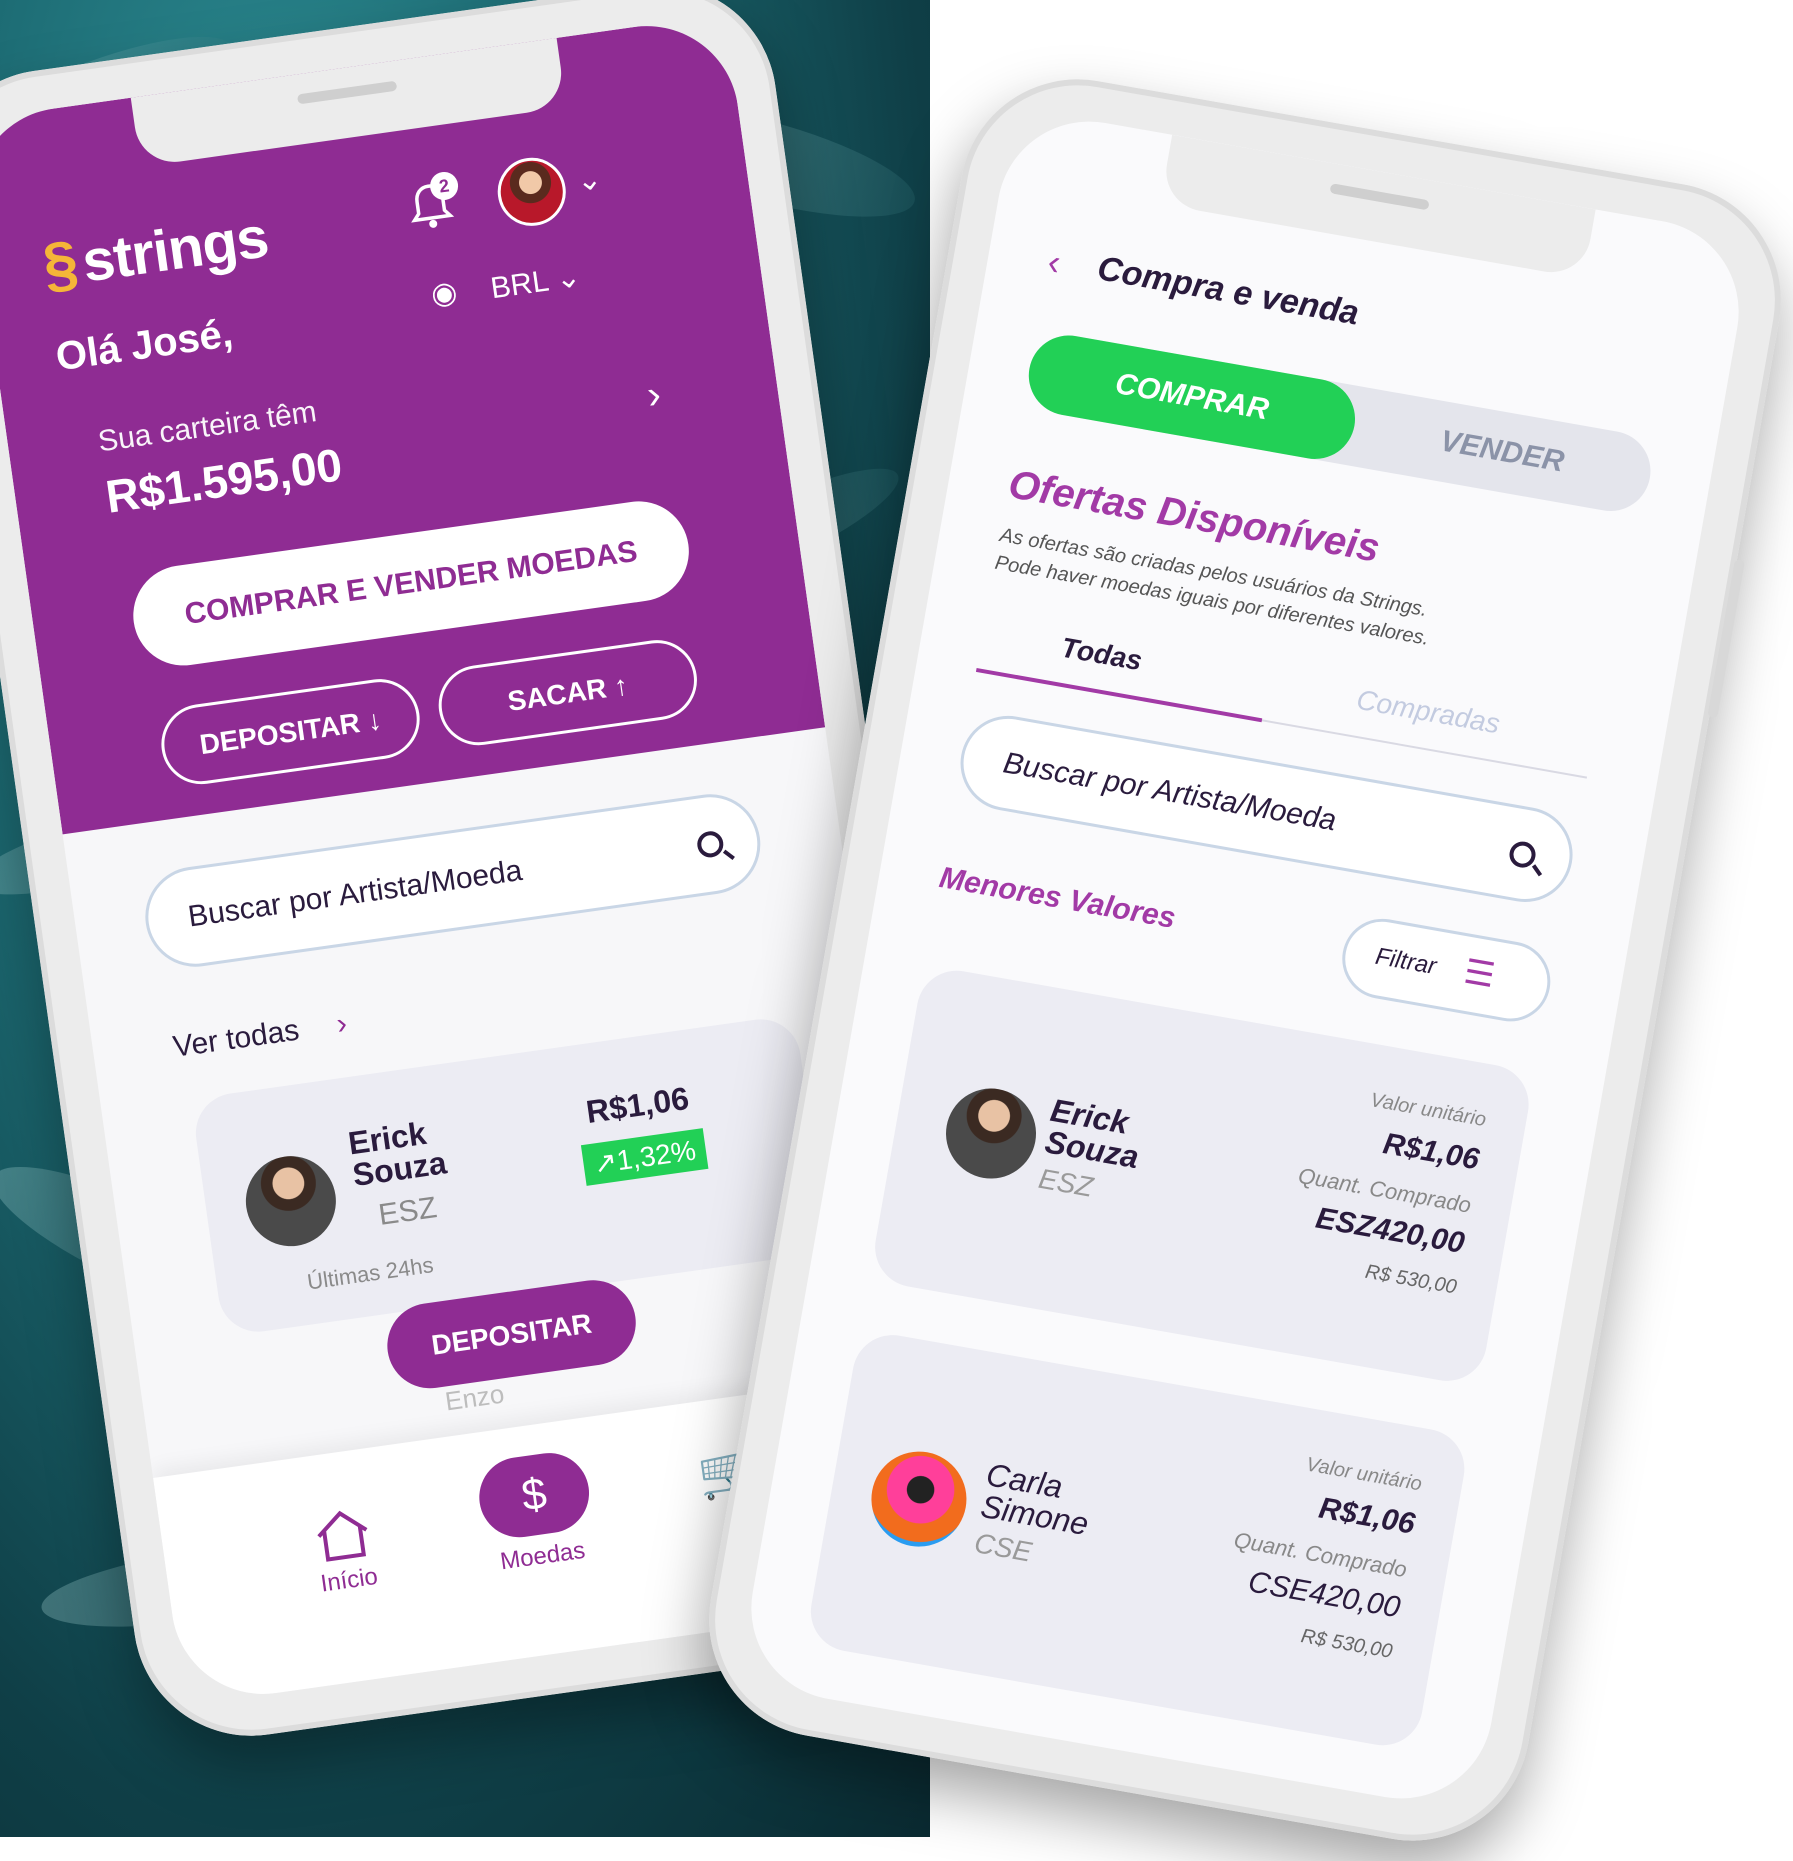 Image resolution: width=1793 pixels, height=1861 pixels. I want to click on tab-buy: COMPRAR, so click(1192, 397).